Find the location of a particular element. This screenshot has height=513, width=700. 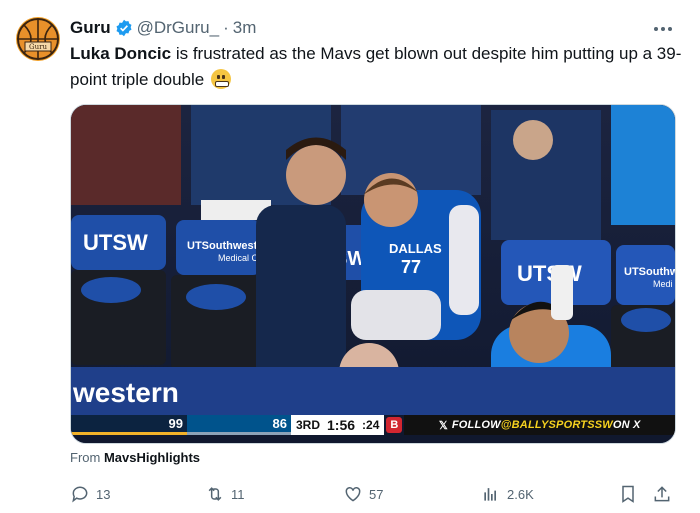

media-source: From MavsHighlights is located at coordinates (135, 457).